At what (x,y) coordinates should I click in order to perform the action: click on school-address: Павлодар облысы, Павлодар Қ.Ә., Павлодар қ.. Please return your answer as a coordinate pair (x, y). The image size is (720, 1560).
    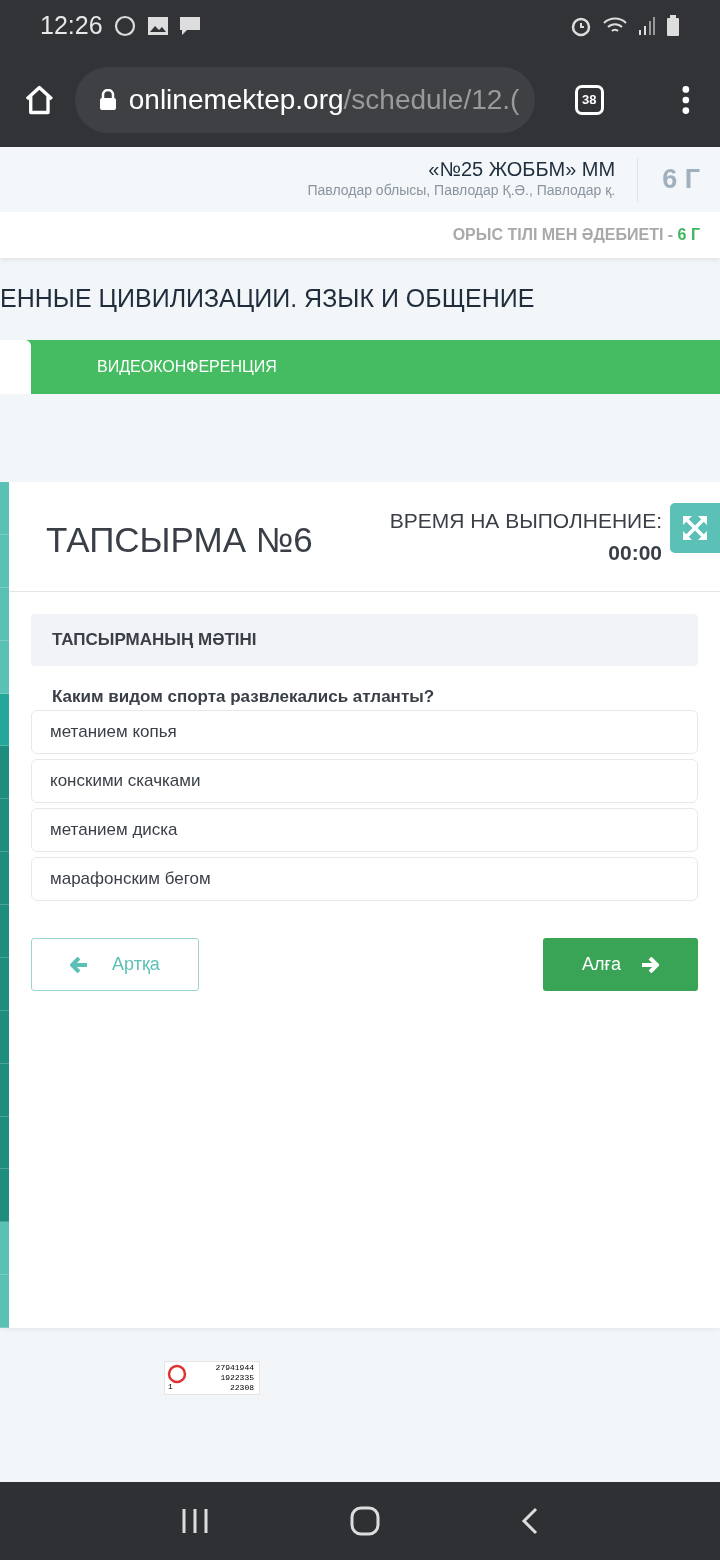
    Looking at the image, I should click on (461, 190).